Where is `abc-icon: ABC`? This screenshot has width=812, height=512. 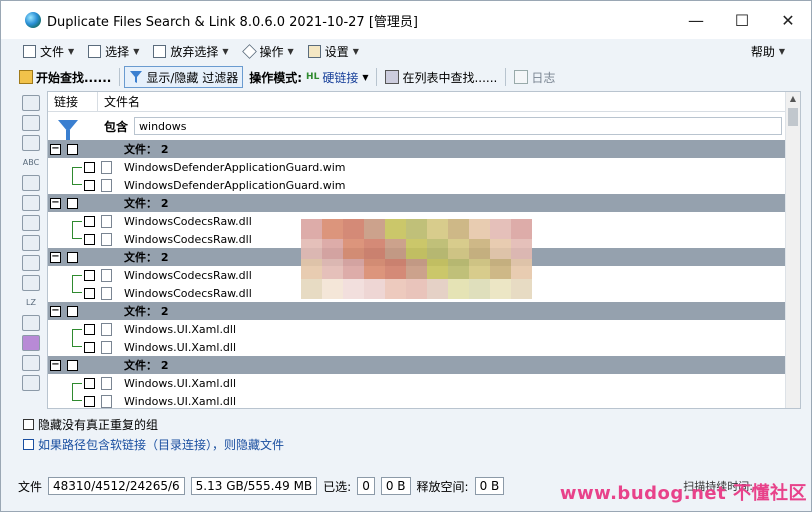
abc-icon: ABC is located at coordinates (31, 163).